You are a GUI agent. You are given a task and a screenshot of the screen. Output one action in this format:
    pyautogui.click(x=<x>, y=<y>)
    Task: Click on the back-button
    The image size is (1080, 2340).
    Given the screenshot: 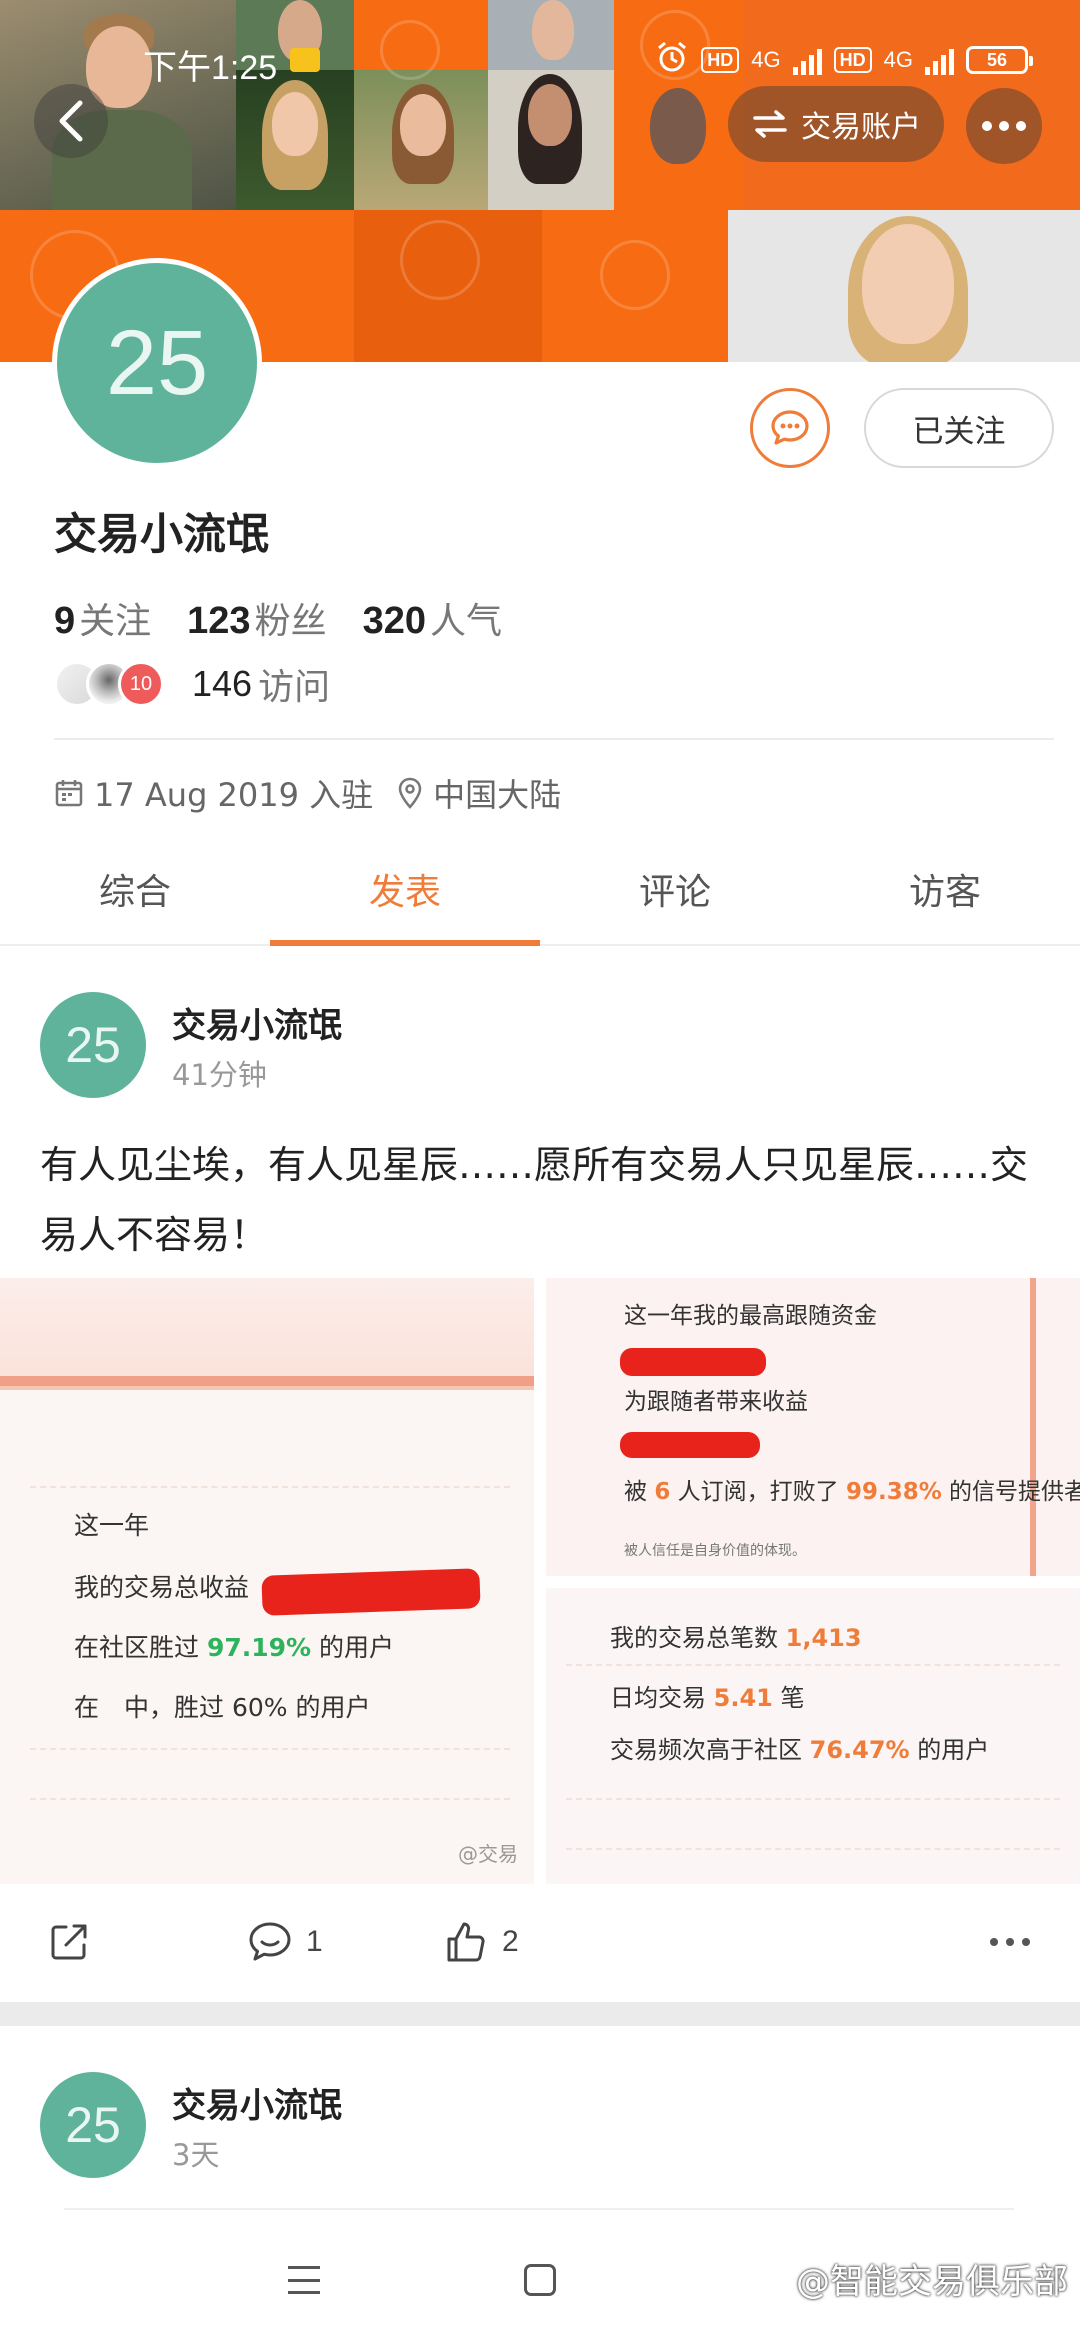 What is the action you would take?
    pyautogui.click(x=71, y=121)
    